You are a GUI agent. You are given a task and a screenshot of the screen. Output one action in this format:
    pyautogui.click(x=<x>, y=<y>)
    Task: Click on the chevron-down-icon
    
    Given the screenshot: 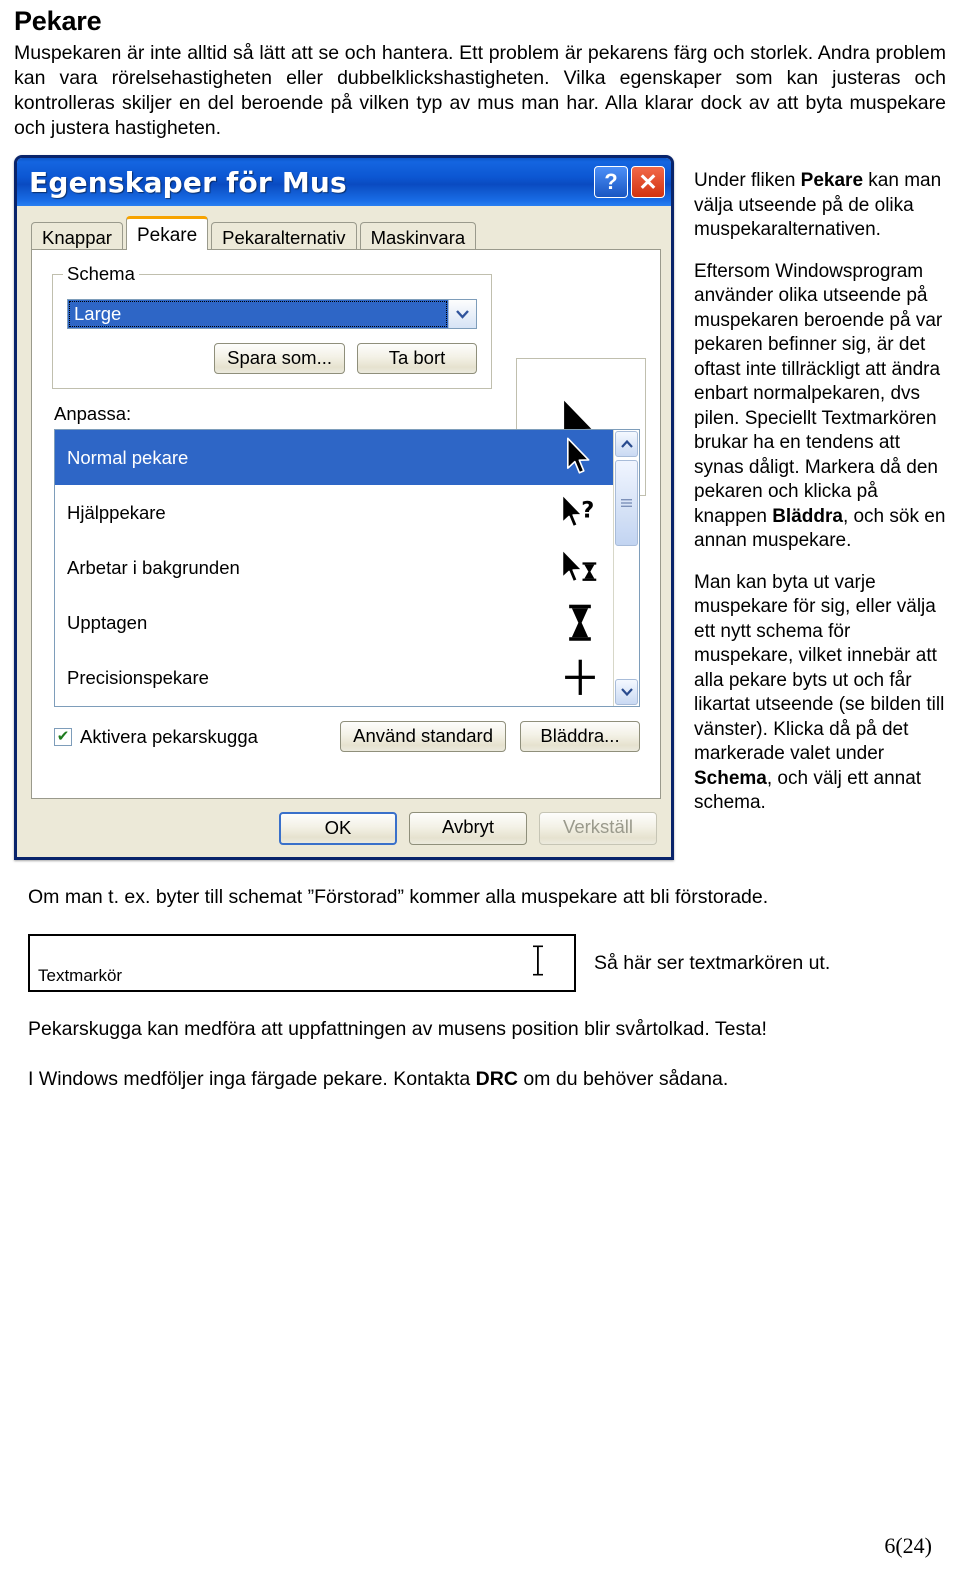 What is the action you would take?
    pyautogui.click(x=462, y=314)
    